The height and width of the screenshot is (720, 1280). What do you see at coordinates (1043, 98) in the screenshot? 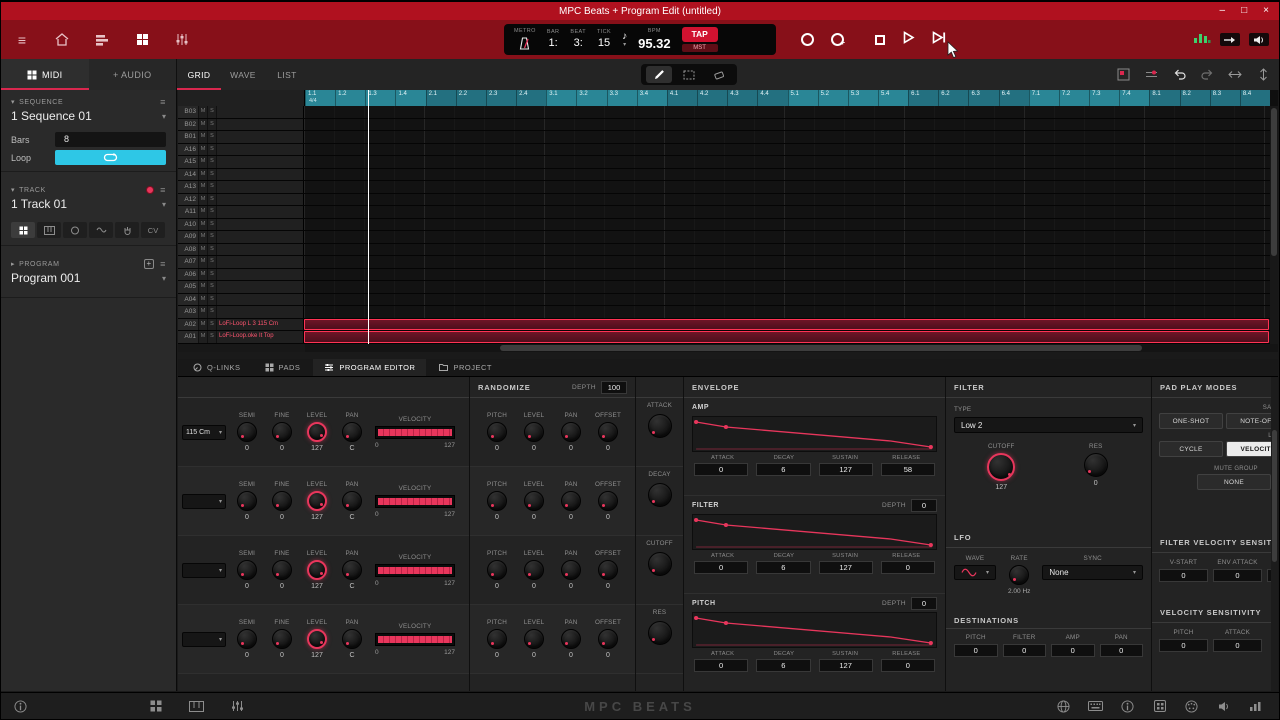
I see `ruler-cell: 7.1` at bounding box center [1043, 98].